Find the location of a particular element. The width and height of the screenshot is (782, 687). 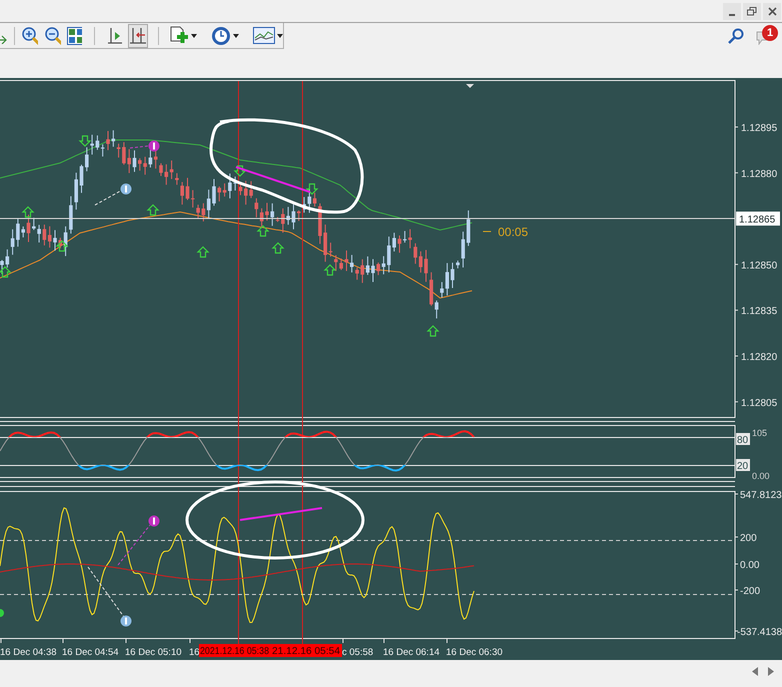

time-label: 16 Dec 06:30 is located at coordinates (474, 652).